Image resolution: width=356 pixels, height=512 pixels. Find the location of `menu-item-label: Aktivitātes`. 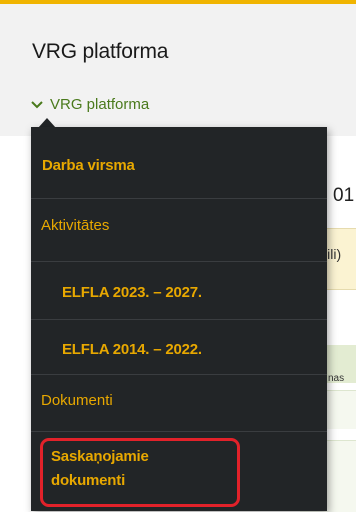

menu-item-label: Aktivitātes is located at coordinates (75, 225).